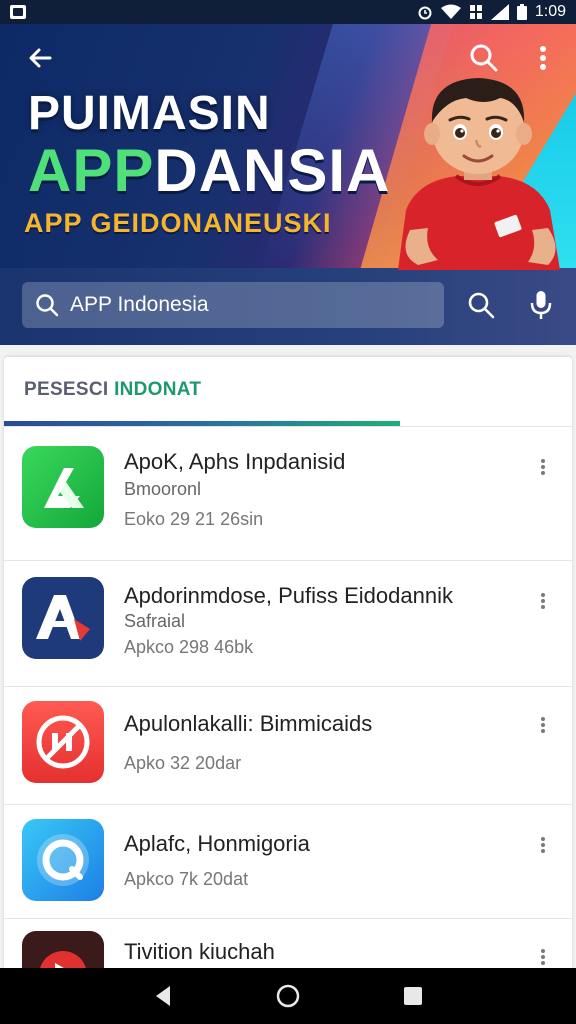  Describe the element at coordinates (235, 461) in the screenshot. I see `app-title: ApoK, Aphs Inpdanisid` at that location.